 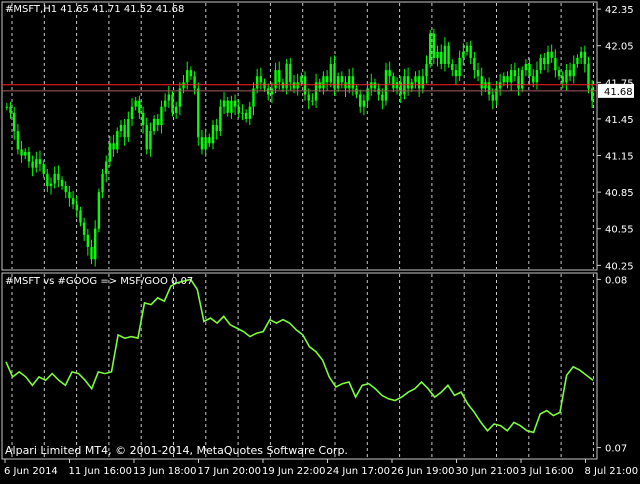 I want to click on current-price-label: 41.68, so click(x=618, y=92).